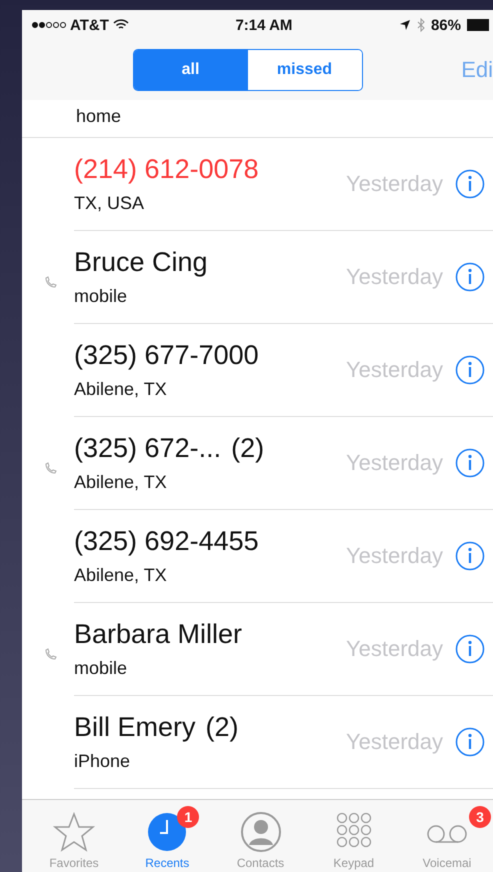 The width and height of the screenshot is (493, 872). Describe the element at coordinates (191, 70) in the screenshot. I see `segment-tab: all` at that location.